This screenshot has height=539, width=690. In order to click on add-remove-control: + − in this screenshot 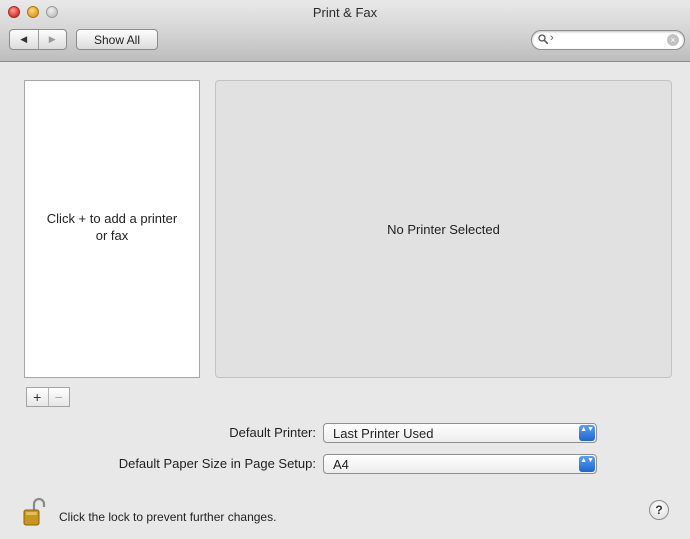, I will do `click(48, 397)`.